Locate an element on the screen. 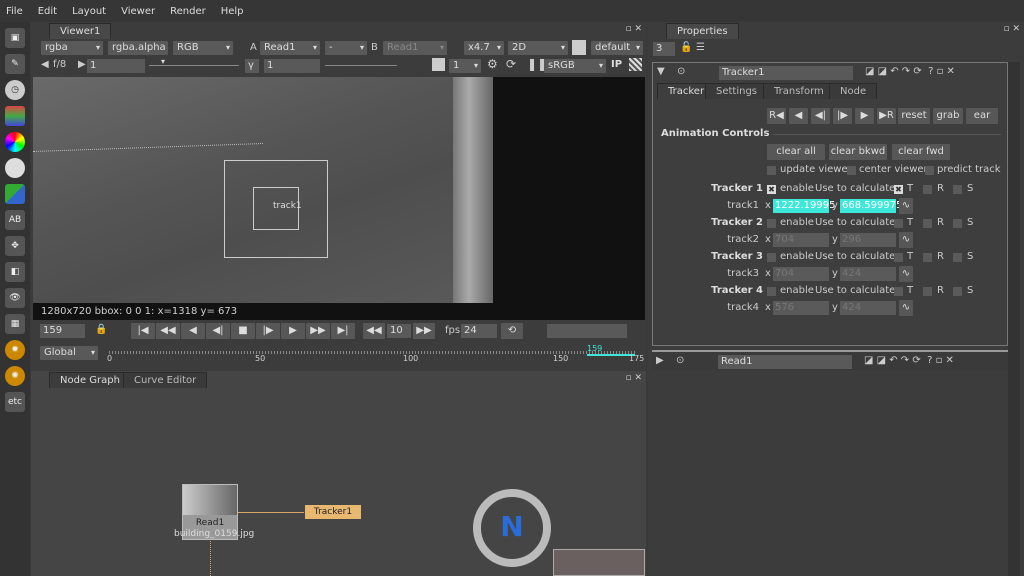 The height and width of the screenshot is (576, 1024). track-to-end-button: ▶R is located at coordinates (886, 116).